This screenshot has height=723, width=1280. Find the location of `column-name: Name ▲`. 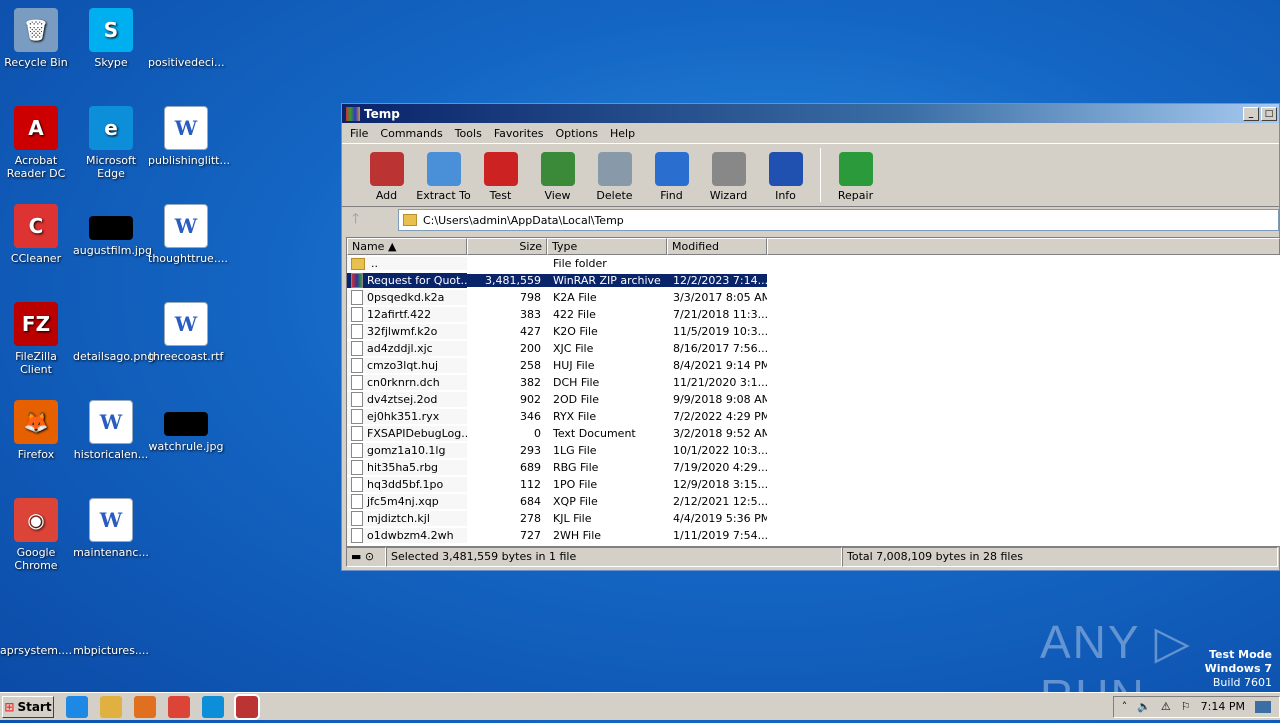

column-name: Name ▲ is located at coordinates (407, 246).